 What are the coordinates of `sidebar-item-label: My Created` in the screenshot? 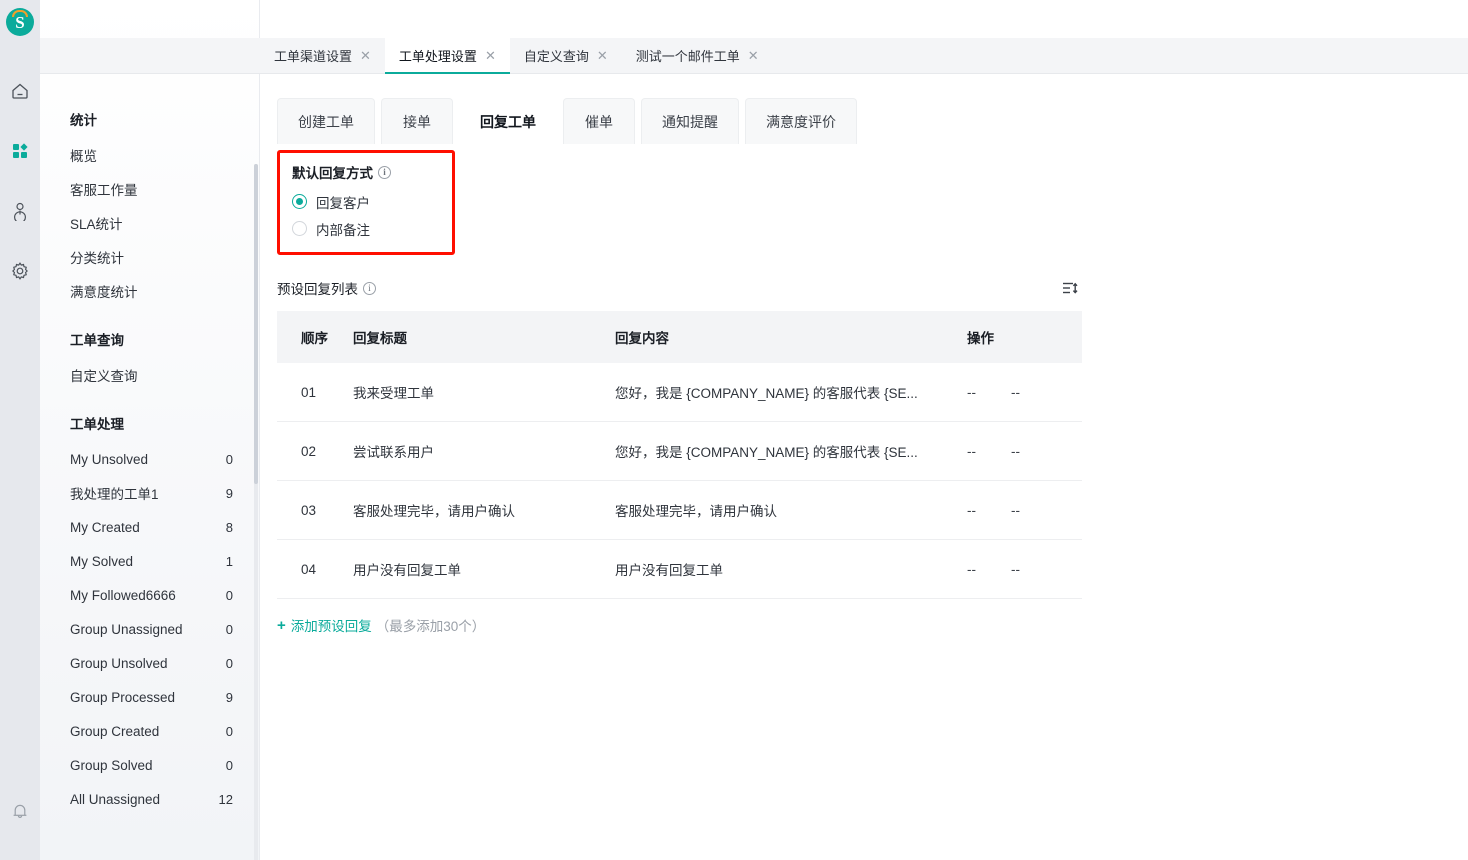 It's located at (105, 527).